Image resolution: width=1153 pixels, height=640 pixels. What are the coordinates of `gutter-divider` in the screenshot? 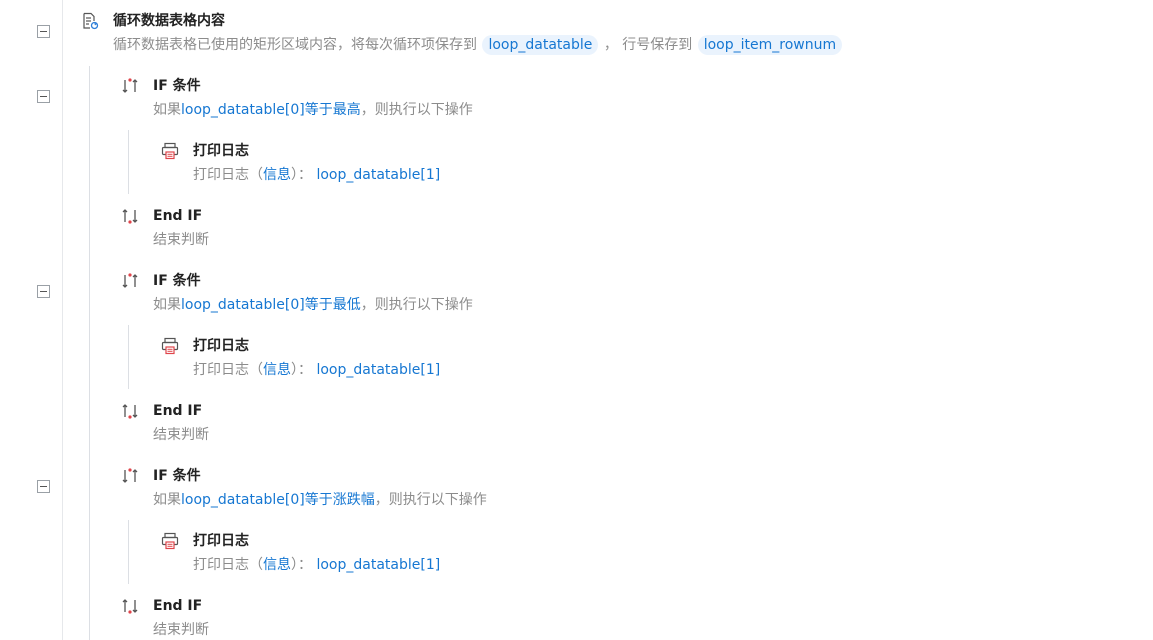 It's located at (62, 320).